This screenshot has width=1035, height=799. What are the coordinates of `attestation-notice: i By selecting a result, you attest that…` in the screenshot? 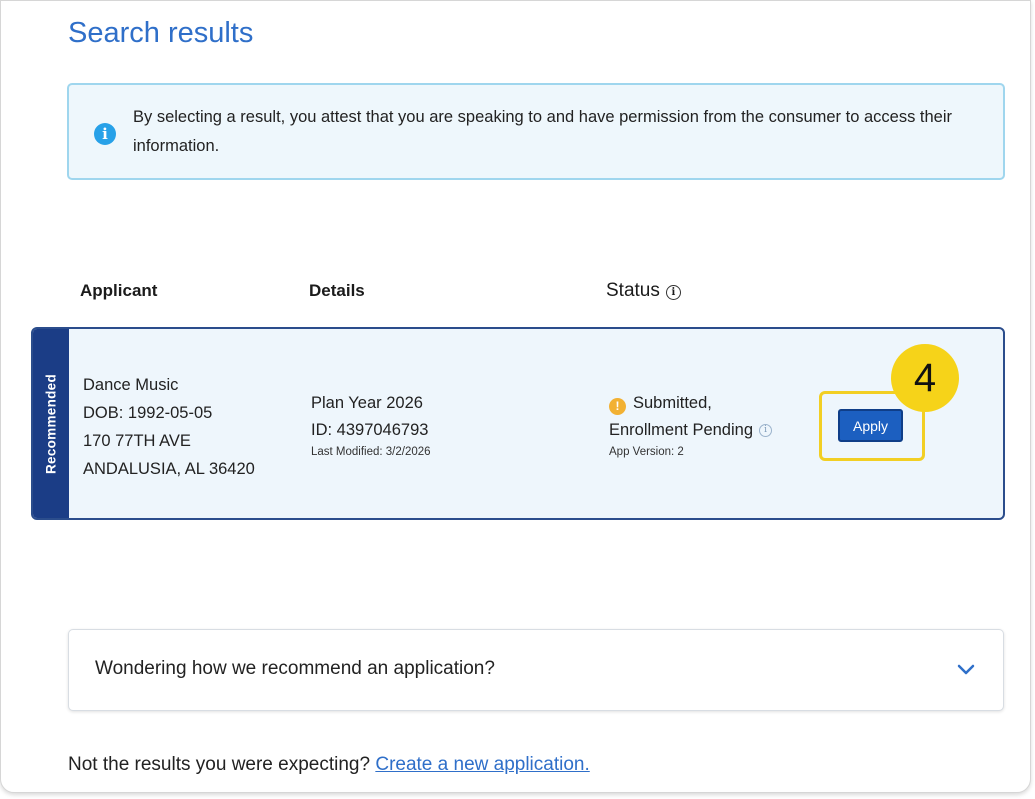 It's located at (536, 131).